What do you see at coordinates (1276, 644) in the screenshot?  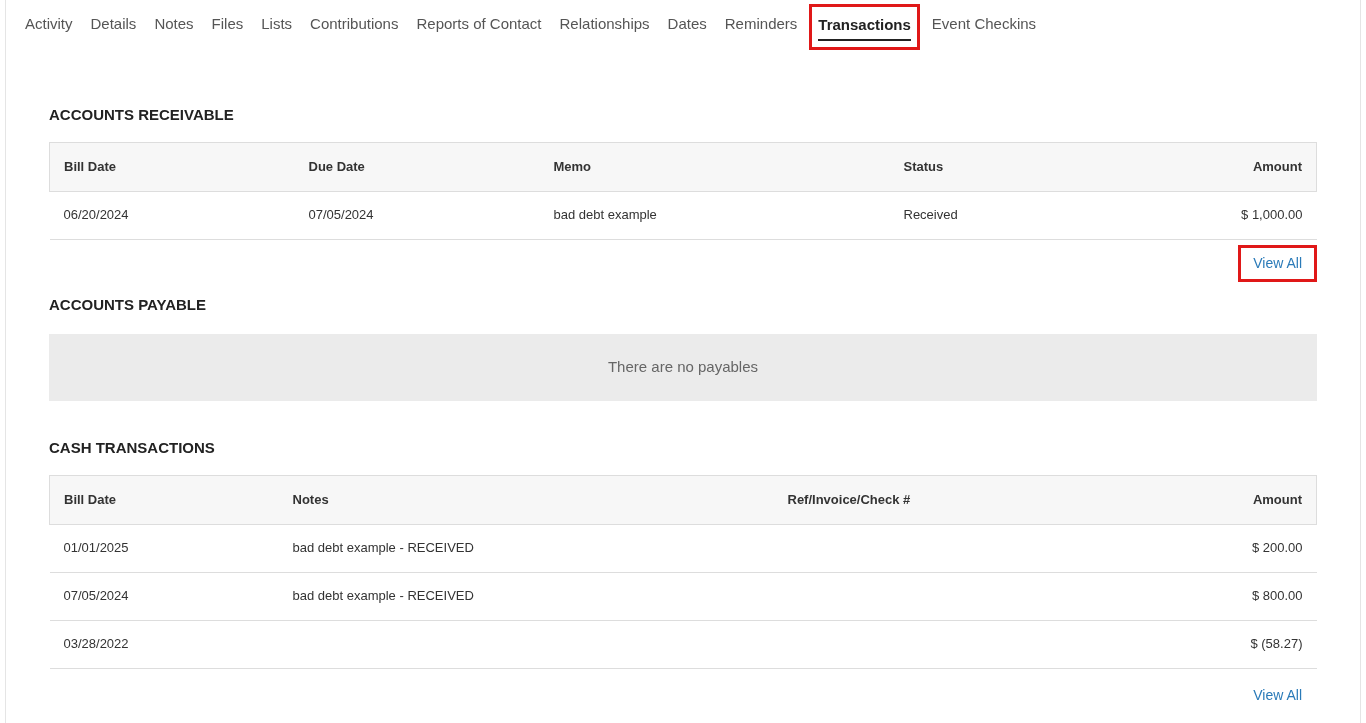 I see `table-cell: $ (58.27)` at bounding box center [1276, 644].